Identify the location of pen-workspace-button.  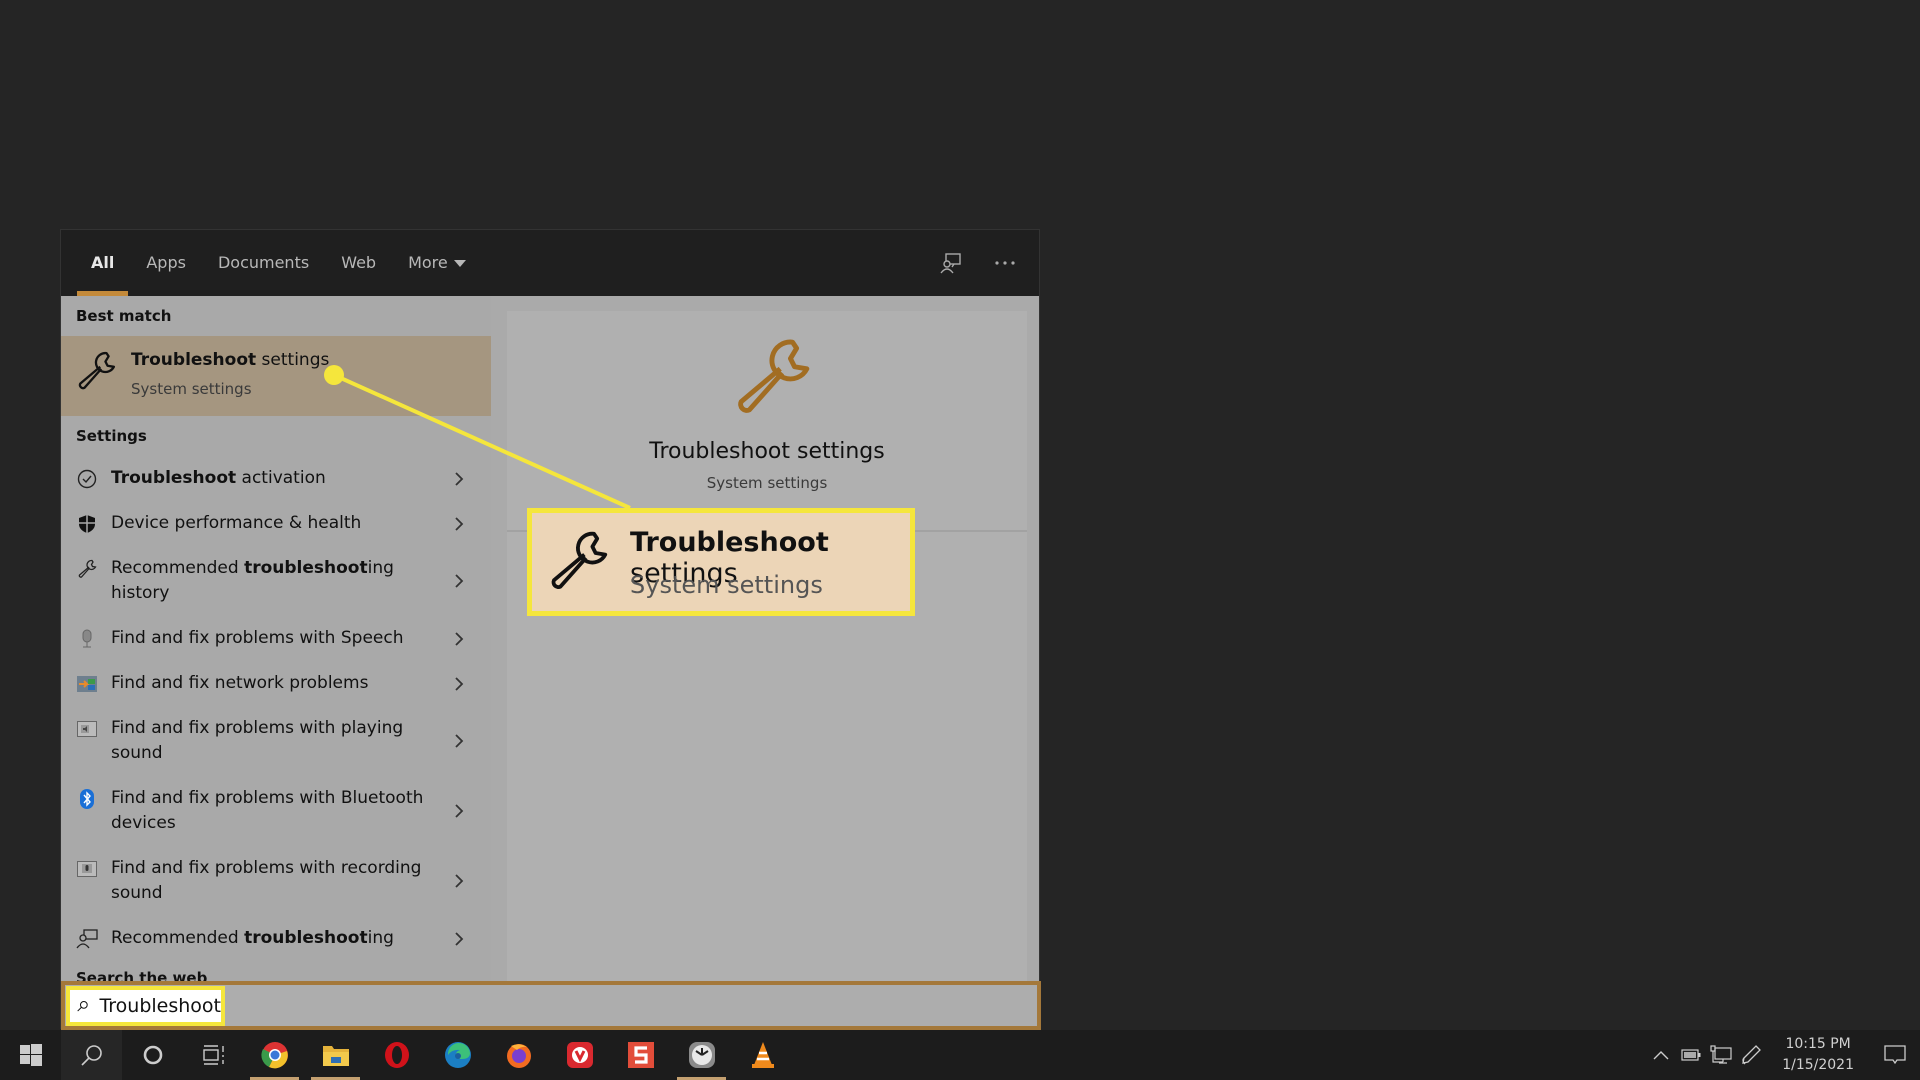
(1751, 1055).